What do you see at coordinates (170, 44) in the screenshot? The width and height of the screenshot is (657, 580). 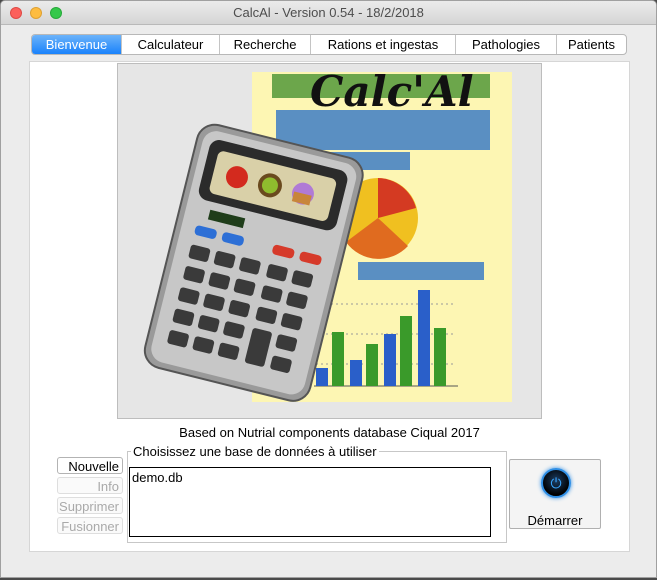 I see `tab-calculateur: Calculateur` at bounding box center [170, 44].